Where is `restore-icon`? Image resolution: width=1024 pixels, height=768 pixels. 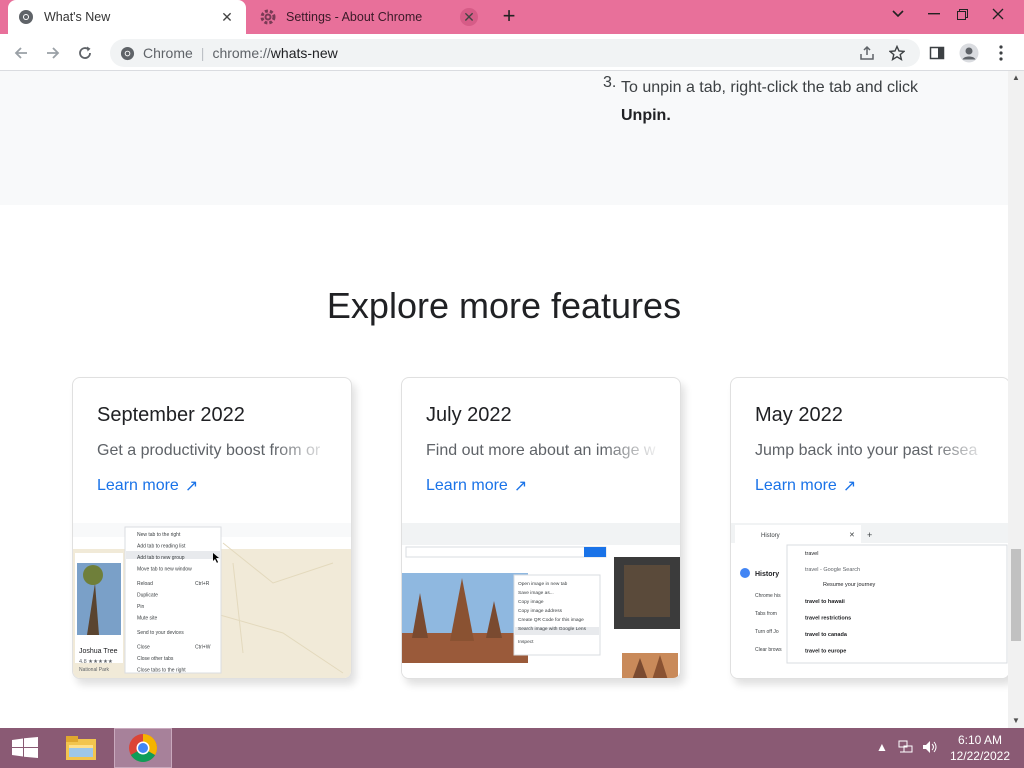 restore-icon is located at coordinates (962, 14).